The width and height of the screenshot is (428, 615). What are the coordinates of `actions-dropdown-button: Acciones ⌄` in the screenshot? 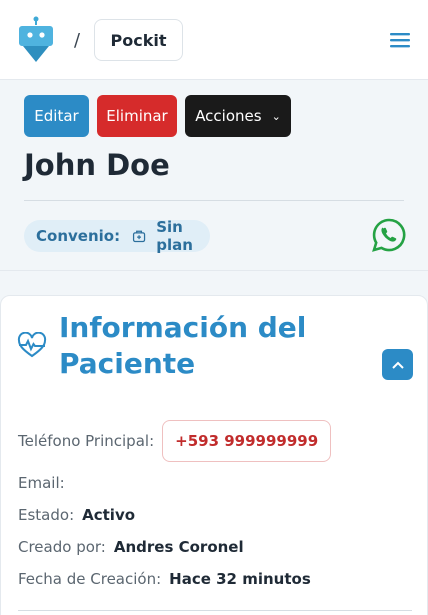 It's located at (238, 116).